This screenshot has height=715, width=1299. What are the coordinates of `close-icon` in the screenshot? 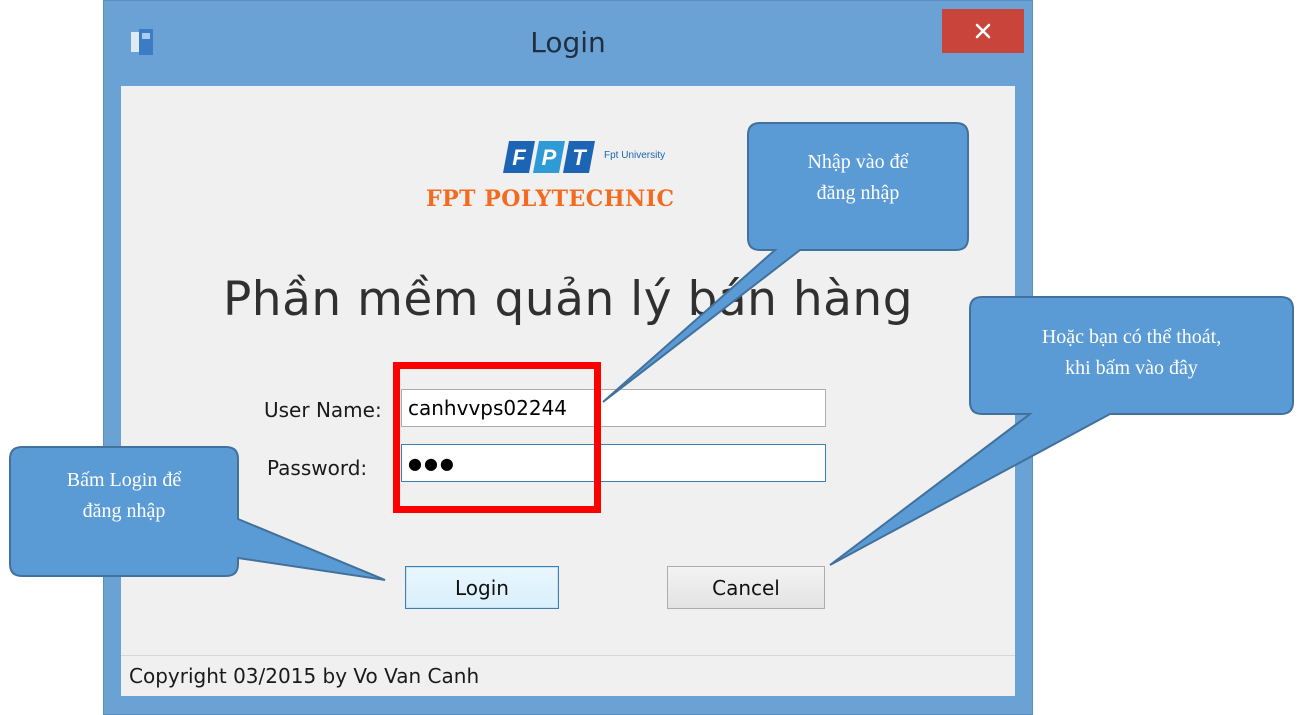 It's located at (983, 31).